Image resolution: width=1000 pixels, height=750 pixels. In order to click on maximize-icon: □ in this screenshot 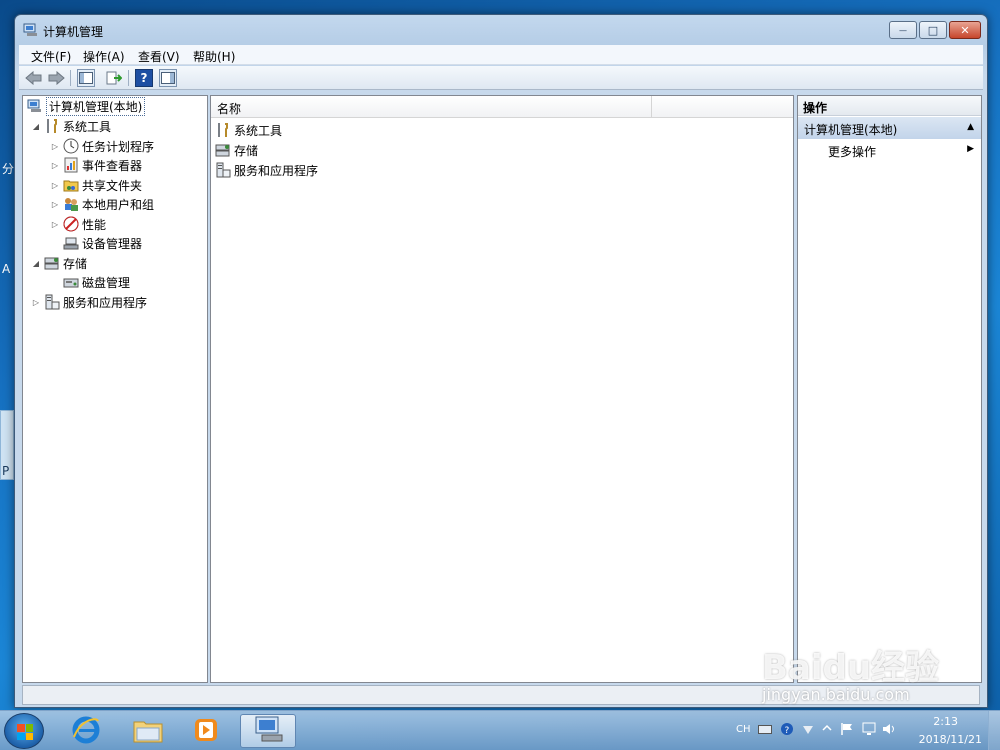, I will do `click(933, 30)`.